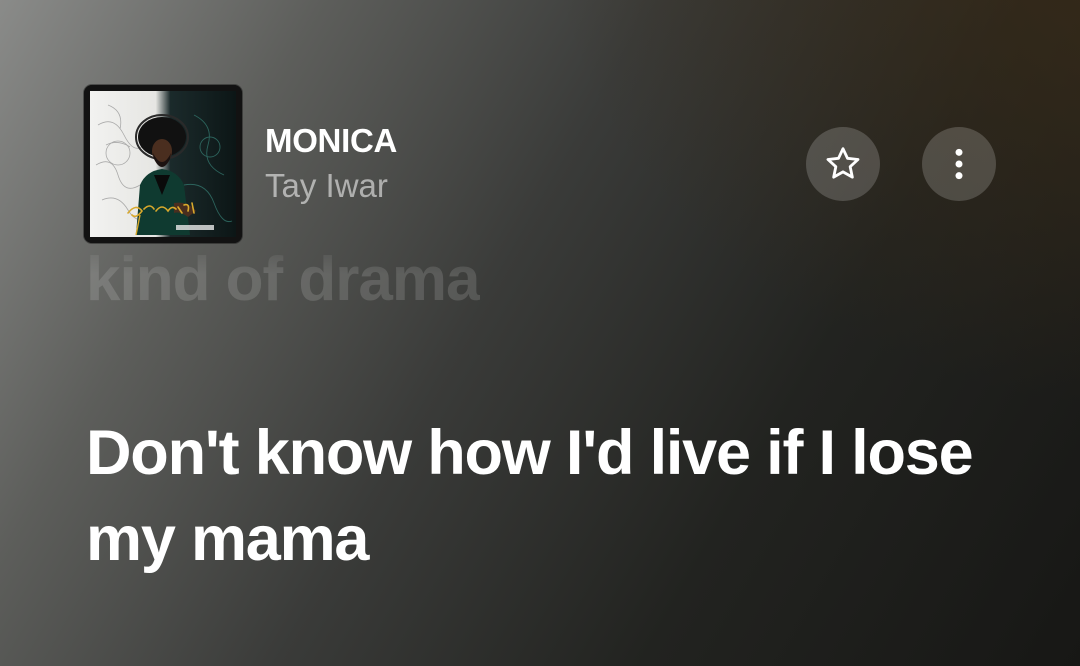 Image resolution: width=1080 pixels, height=666 pixels. I want to click on album-artwork-image, so click(163, 164).